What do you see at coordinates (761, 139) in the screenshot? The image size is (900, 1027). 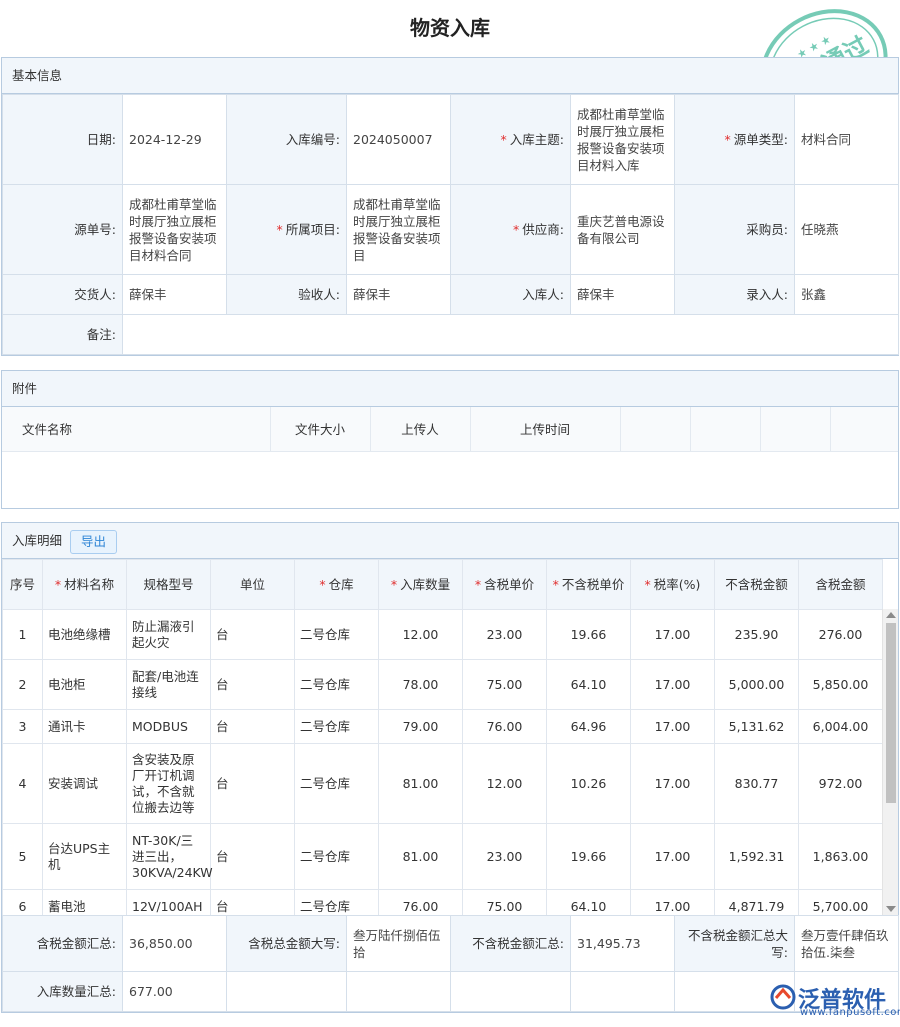 I see `source-type-label: 源单类型:` at bounding box center [761, 139].